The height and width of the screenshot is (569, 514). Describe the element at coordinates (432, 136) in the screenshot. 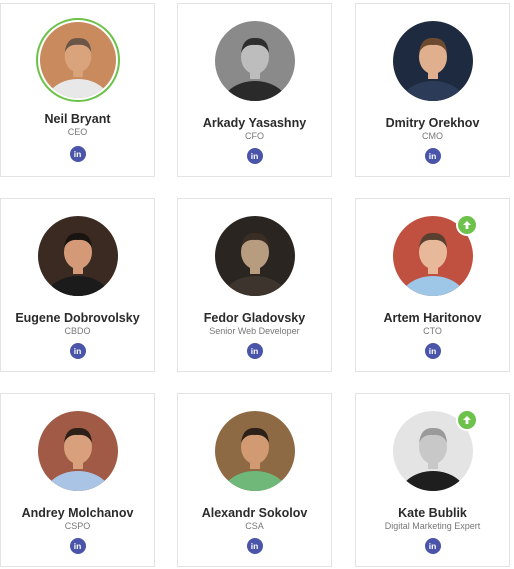

I see `member-role: CMO` at that location.